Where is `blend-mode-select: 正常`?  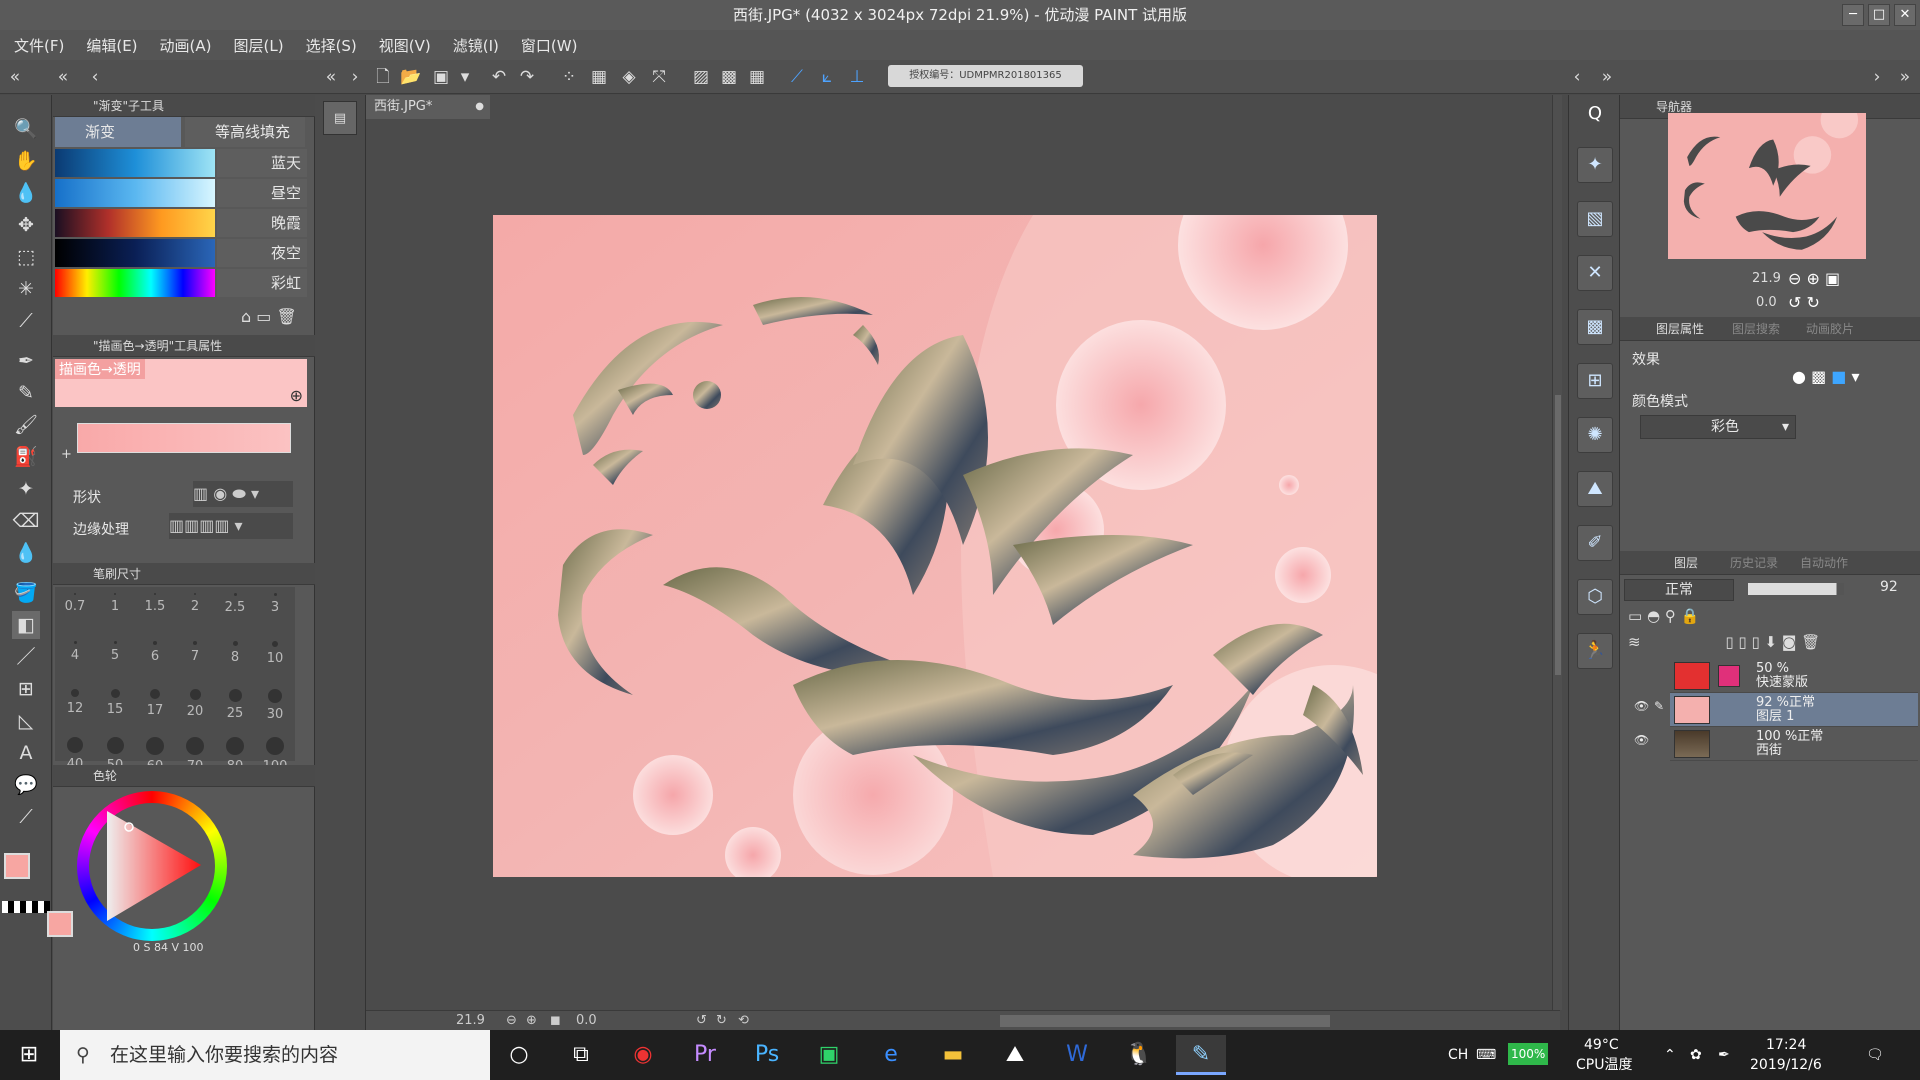 blend-mode-select: 正常 is located at coordinates (1679, 590).